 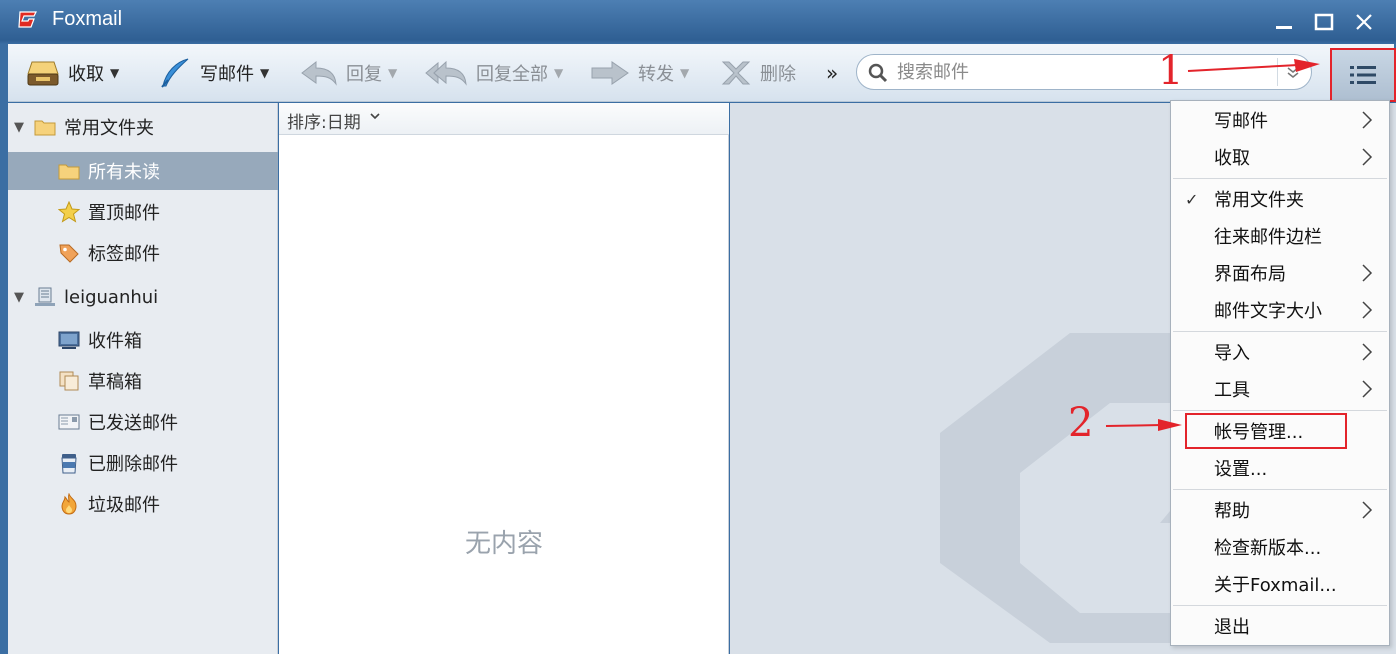 What do you see at coordinates (698, 22) in the screenshot?
I see `title-bar: Foxmail` at bounding box center [698, 22].